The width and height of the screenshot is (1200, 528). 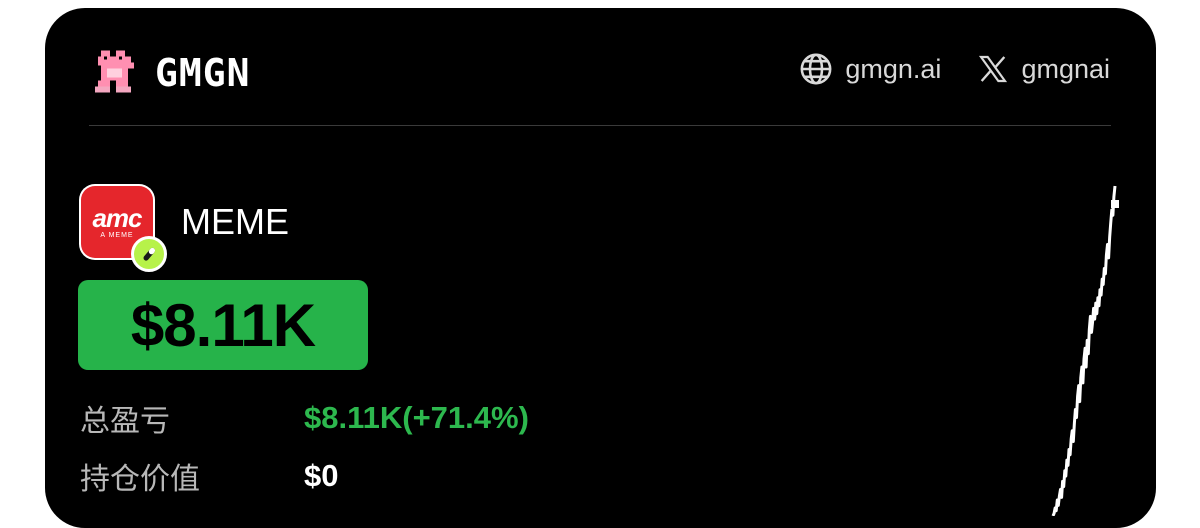 I want to click on token-info: amc A MEME MEME, so click(x=184, y=228).